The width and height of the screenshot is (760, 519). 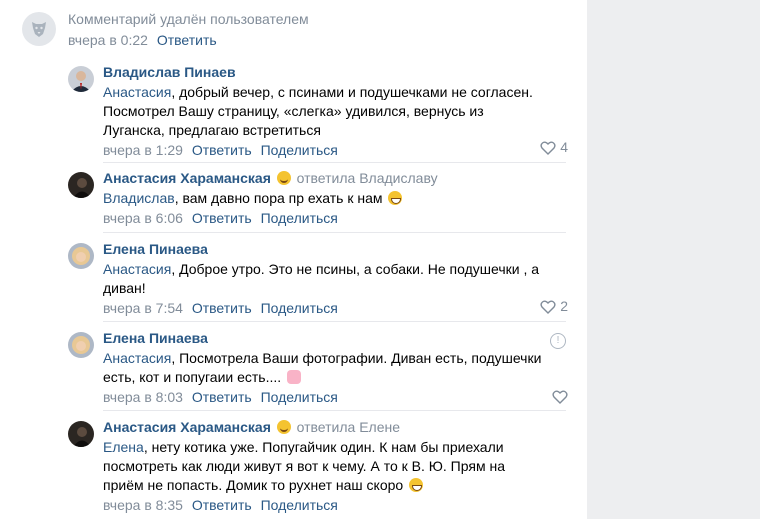 I want to click on comment-time: вчера в 1:29, so click(x=143, y=150).